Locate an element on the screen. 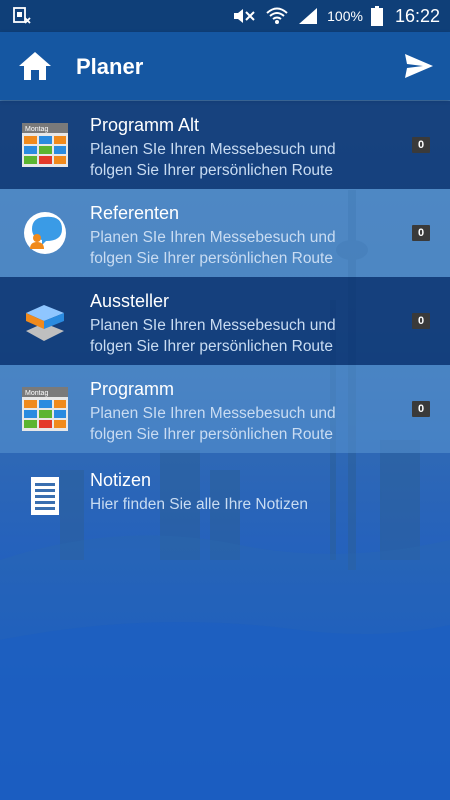  mute-icon is located at coordinates (244, 16).